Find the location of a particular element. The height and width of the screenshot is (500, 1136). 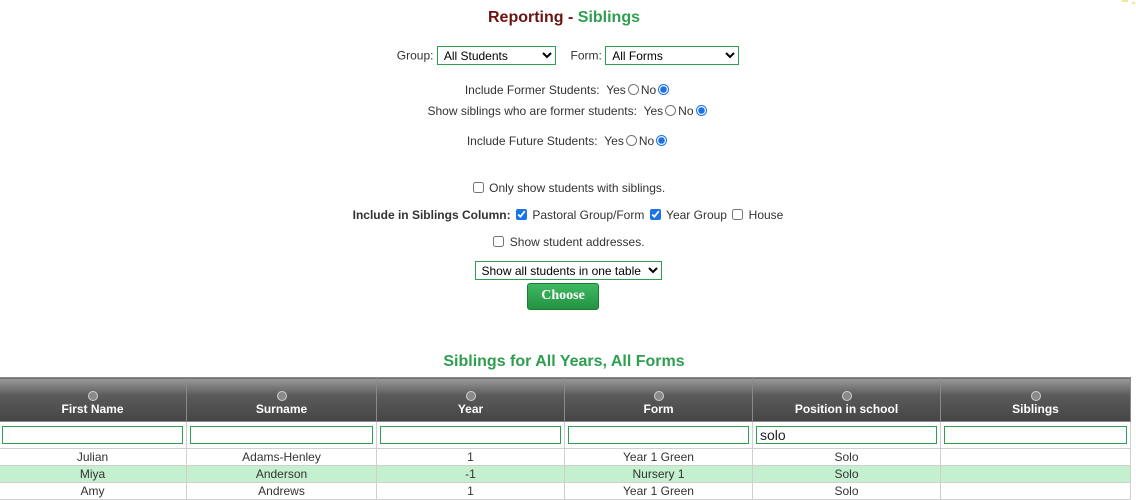

only-siblings-row: Only show students with siblings. is located at coordinates (568, 187).